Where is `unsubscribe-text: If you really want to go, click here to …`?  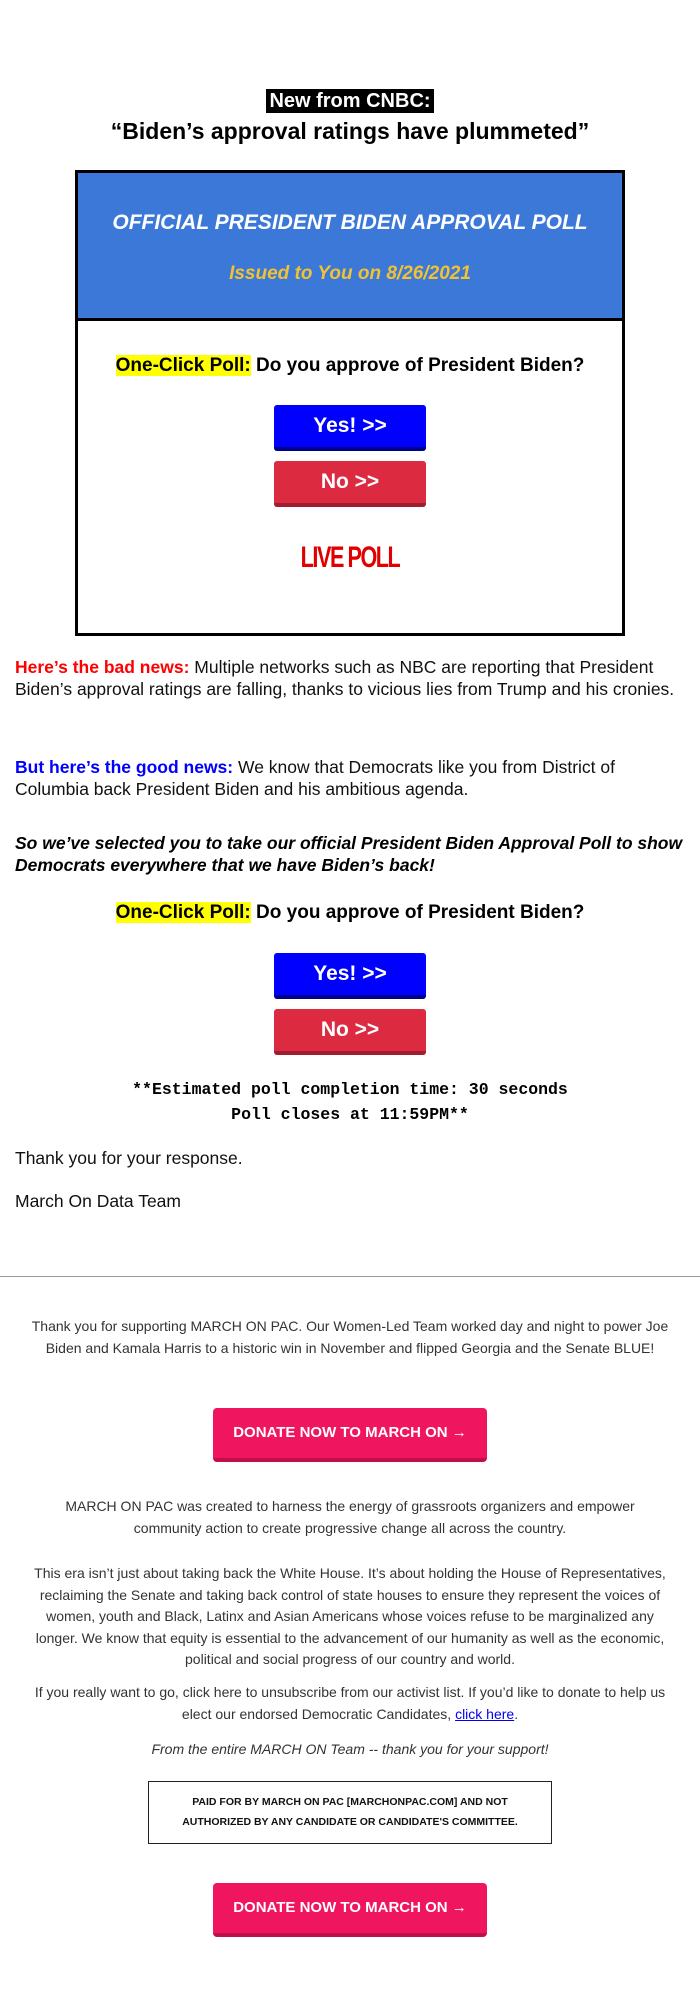 unsubscribe-text: If you really want to go, click here to … is located at coordinates (350, 1703).